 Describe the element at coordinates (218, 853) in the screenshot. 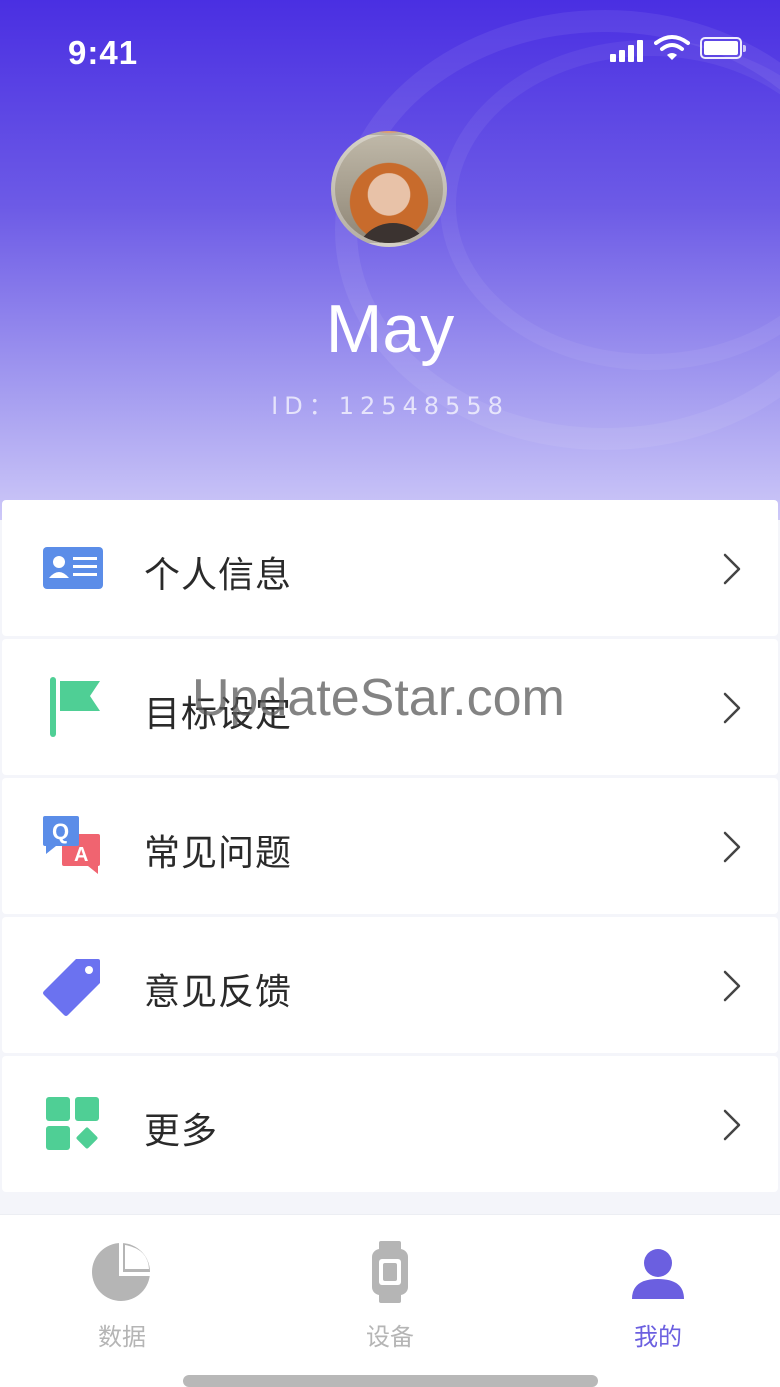

I see `menu-item-label: 常见问题` at that location.